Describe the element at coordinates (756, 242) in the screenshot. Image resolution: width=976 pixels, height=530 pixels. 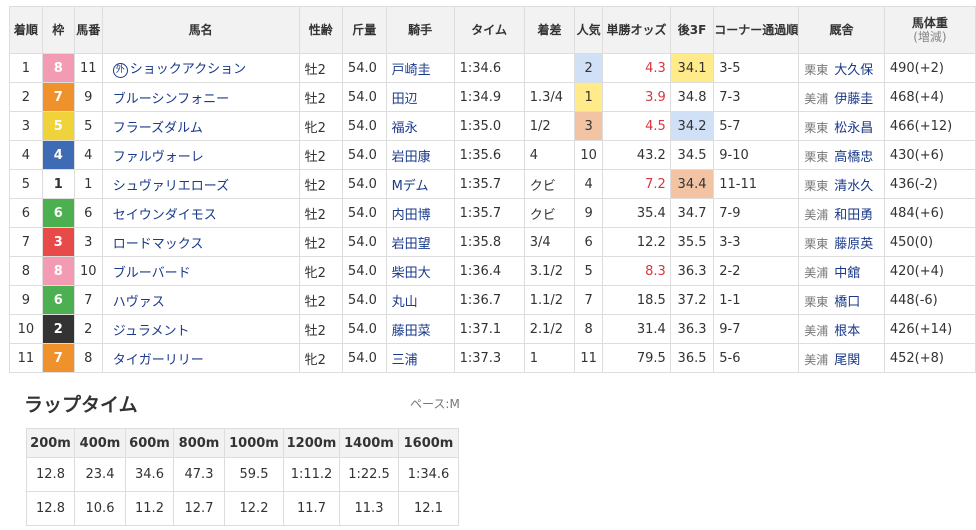
I see `cell-corner: 3-3` at that location.